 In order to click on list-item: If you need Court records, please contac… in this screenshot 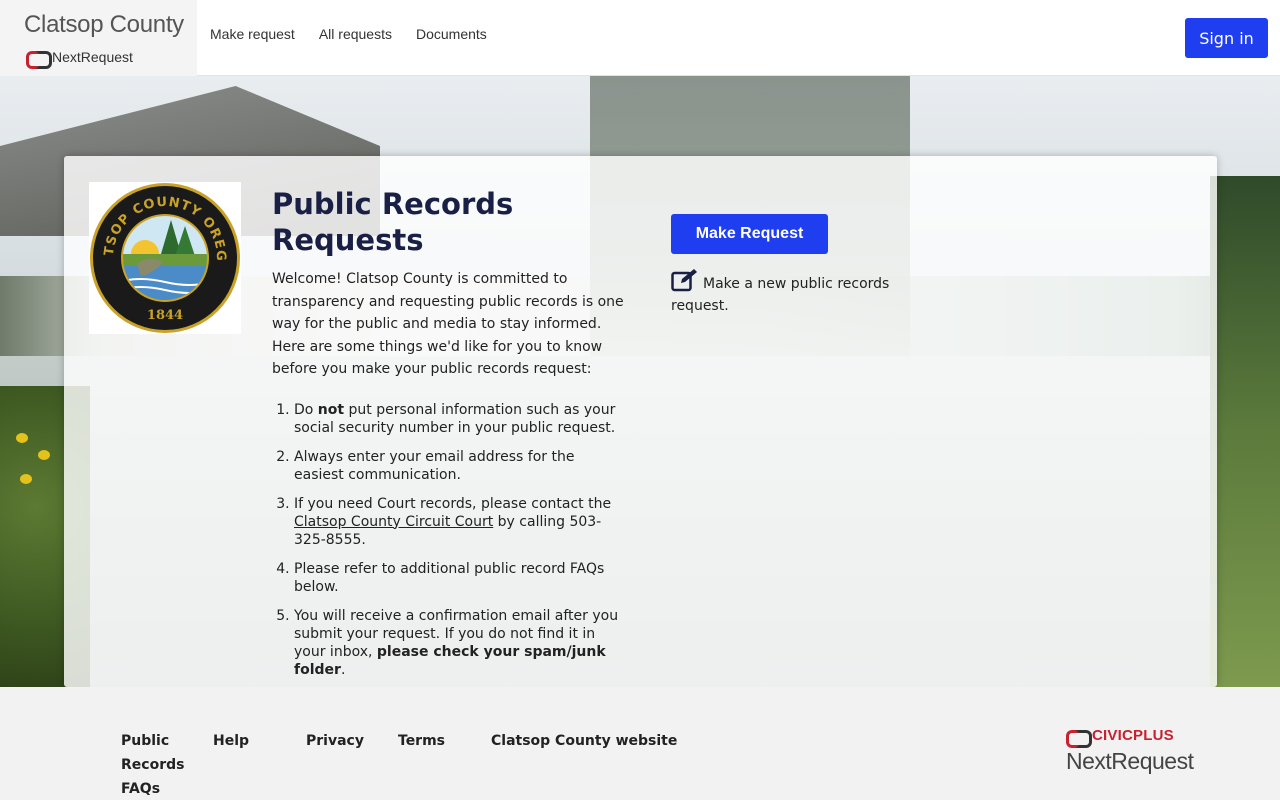, I will do `click(459, 522)`.